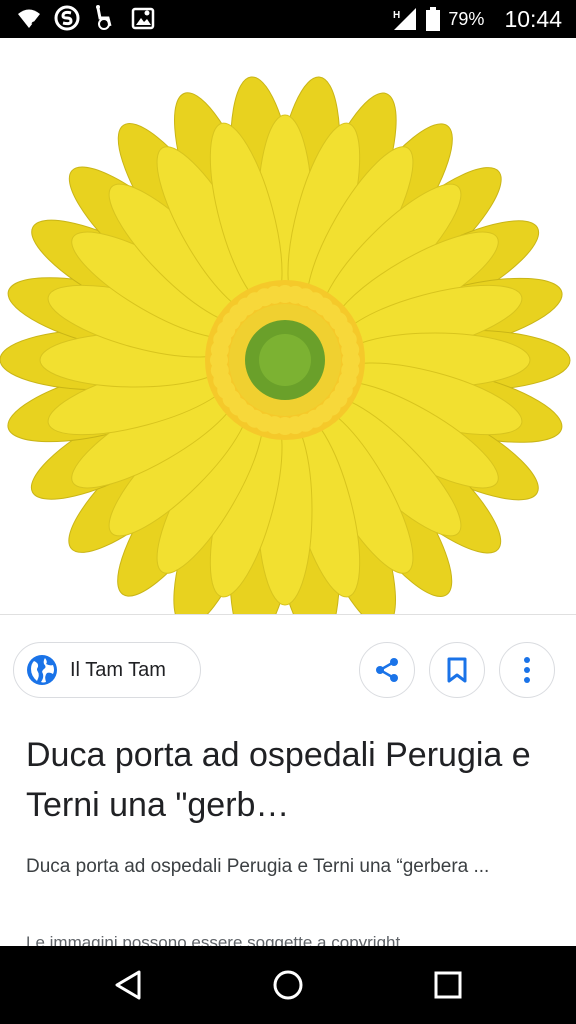  Describe the element at coordinates (86, 18) in the screenshot. I see `status-left-icons: ?` at that location.